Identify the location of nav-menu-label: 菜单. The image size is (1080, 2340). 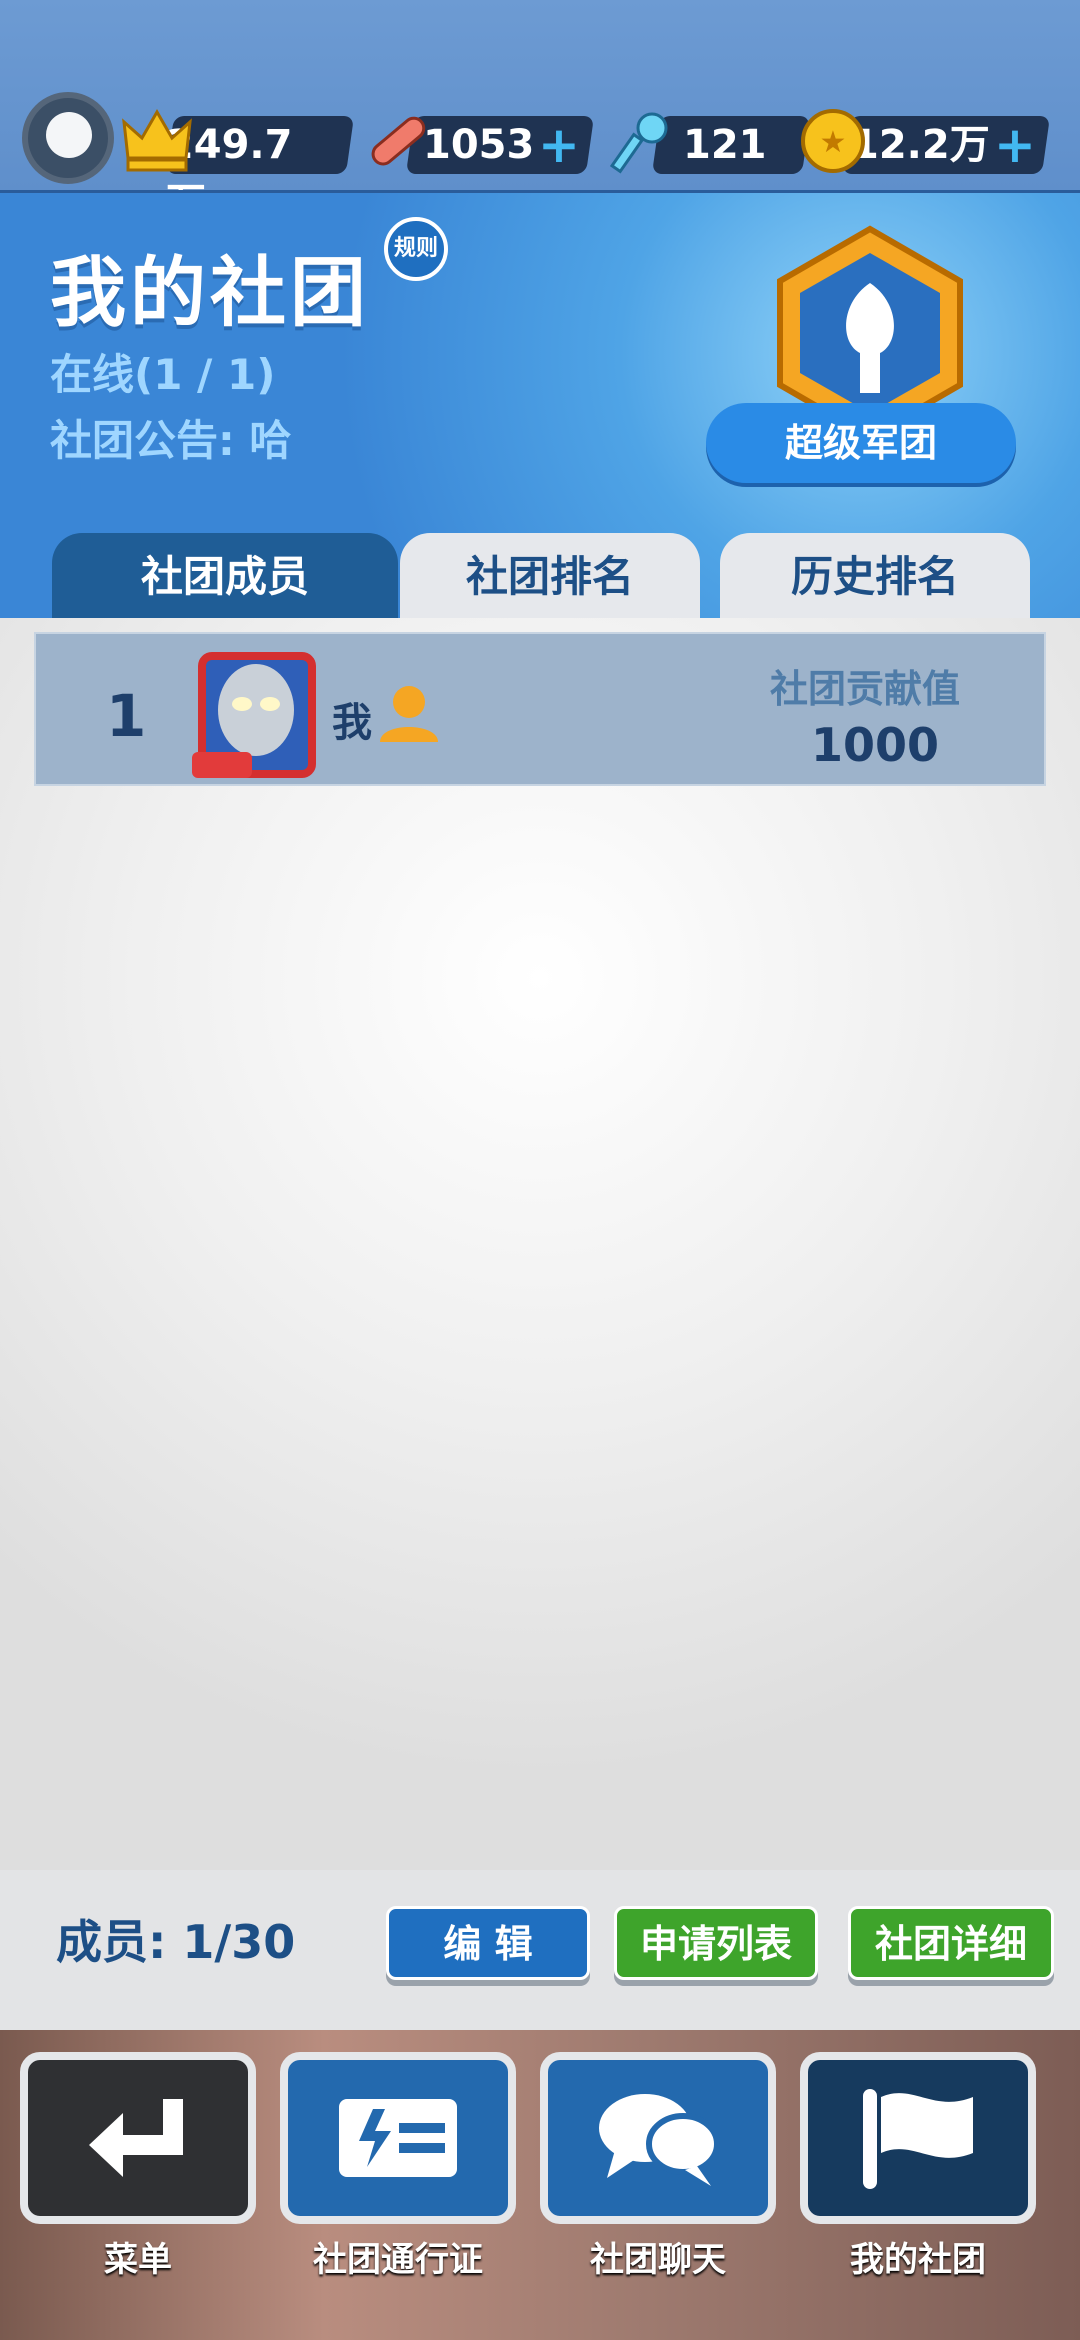
(138, 2260).